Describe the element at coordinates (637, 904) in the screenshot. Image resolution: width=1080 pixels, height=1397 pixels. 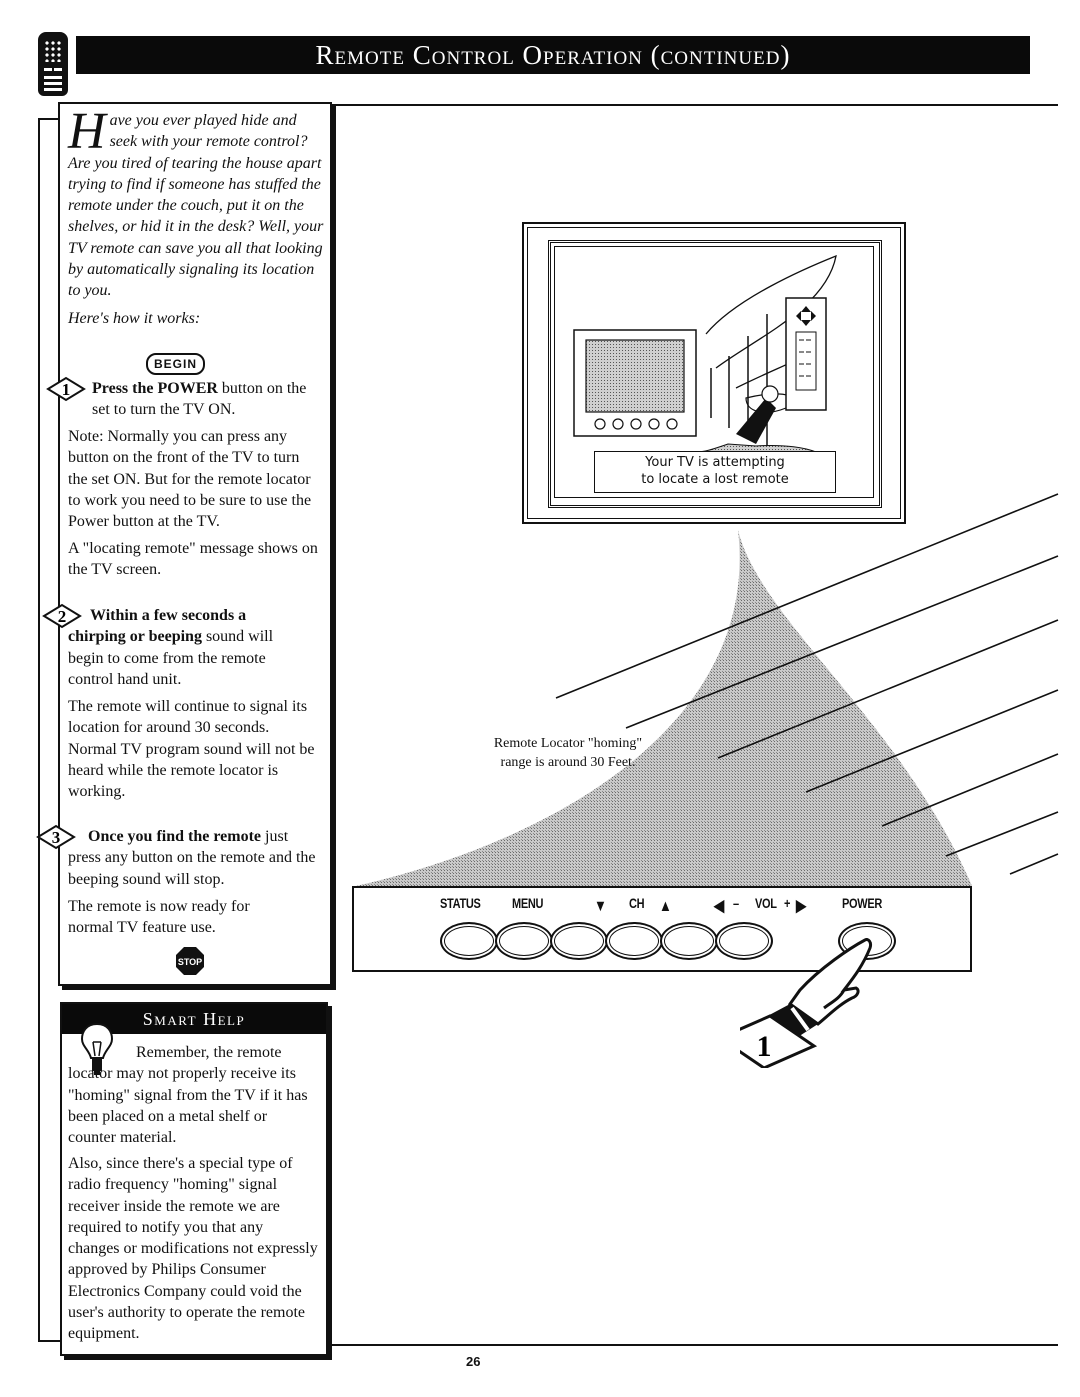
I see `channel-label: CH` at that location.